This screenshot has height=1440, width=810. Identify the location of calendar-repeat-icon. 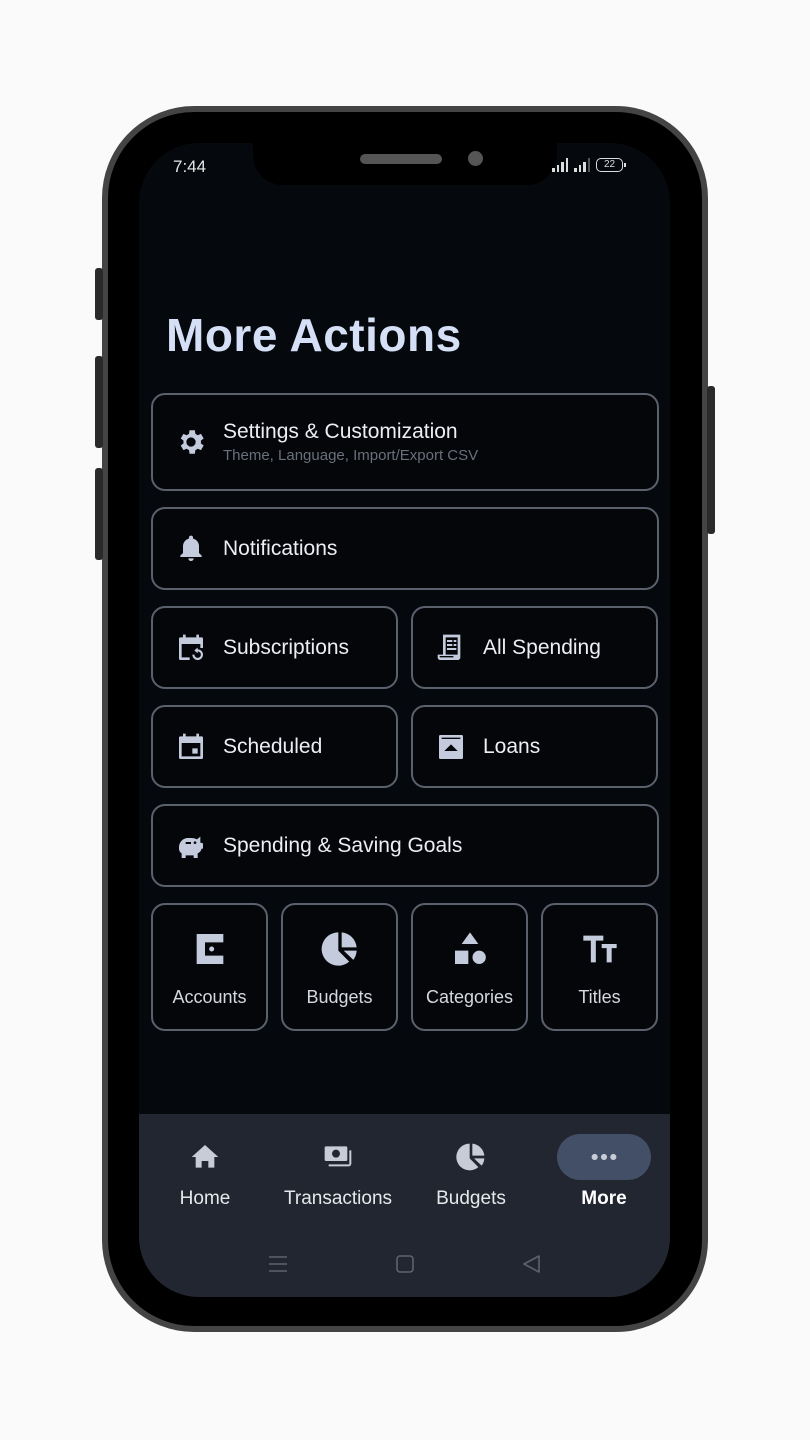
(191, 648).